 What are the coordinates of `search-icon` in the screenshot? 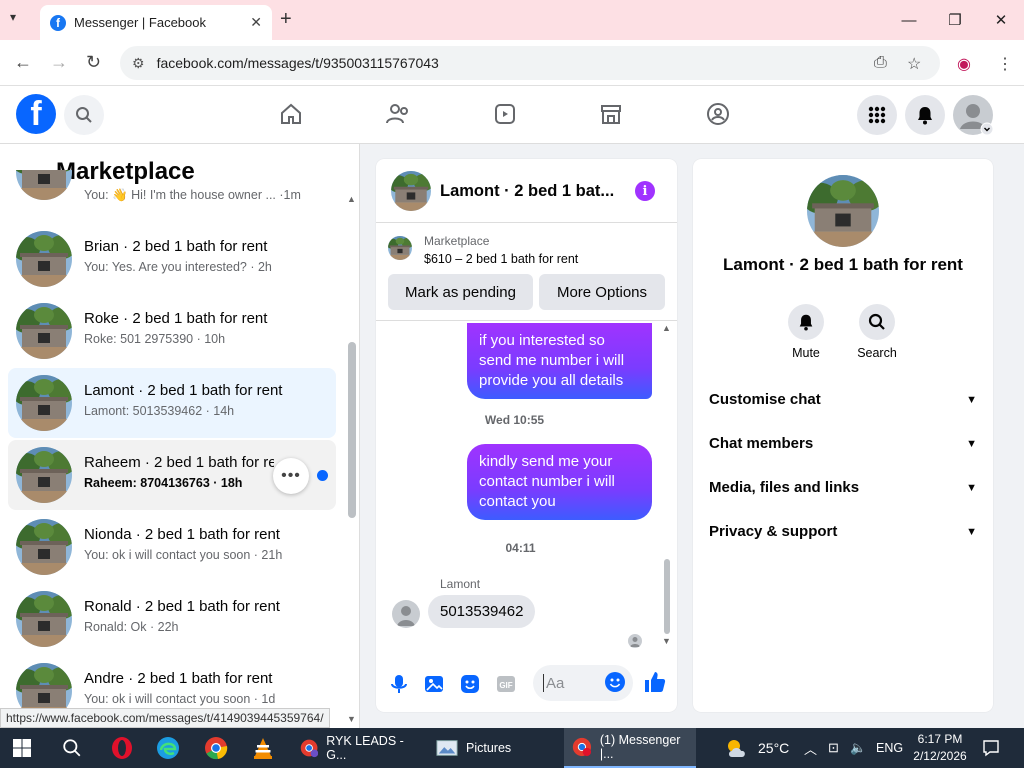 It's located at (84, 115).